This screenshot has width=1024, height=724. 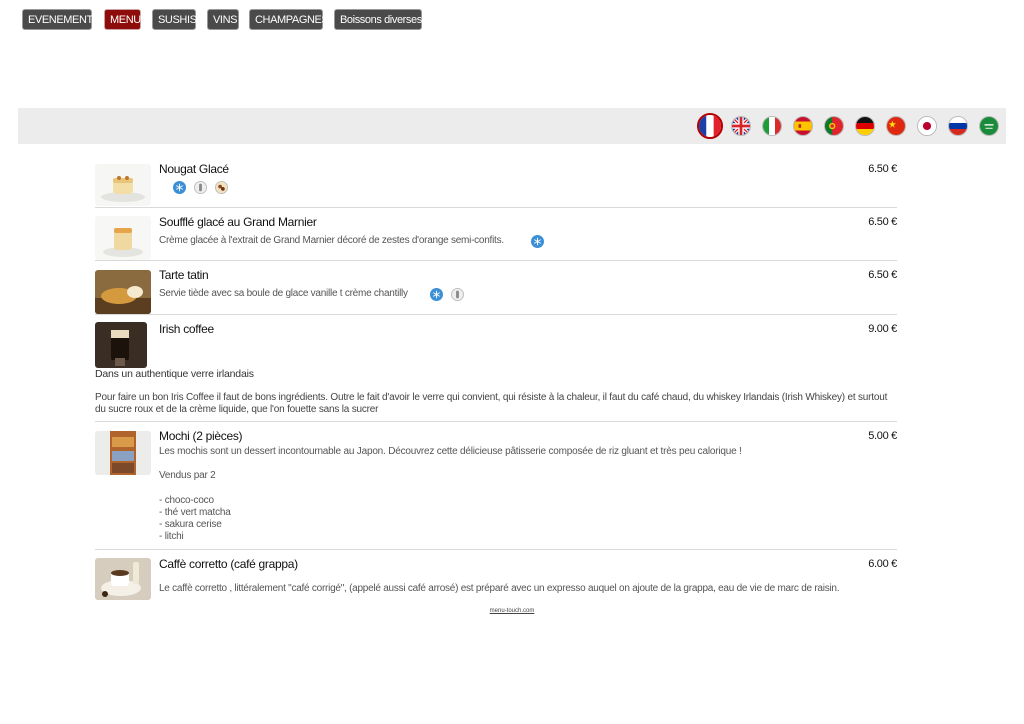 I want to click on flag-sa-icon, so click(x=989, y=126).